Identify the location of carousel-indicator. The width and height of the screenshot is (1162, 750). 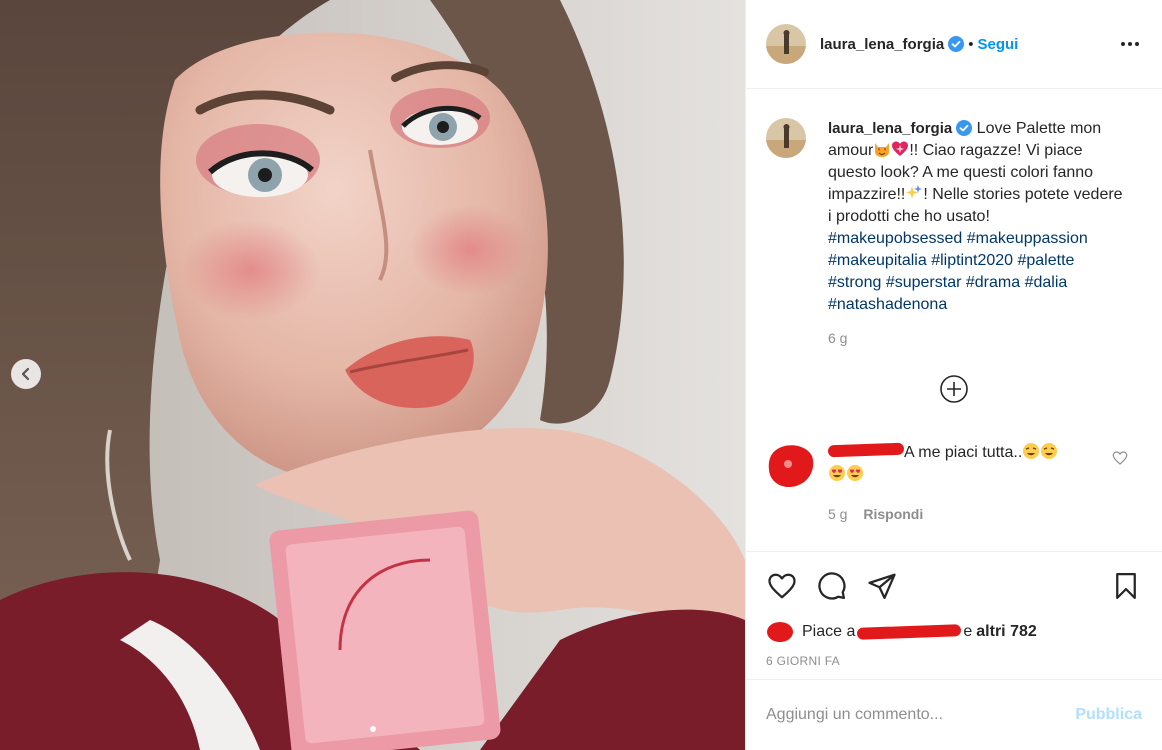
(372, 729).